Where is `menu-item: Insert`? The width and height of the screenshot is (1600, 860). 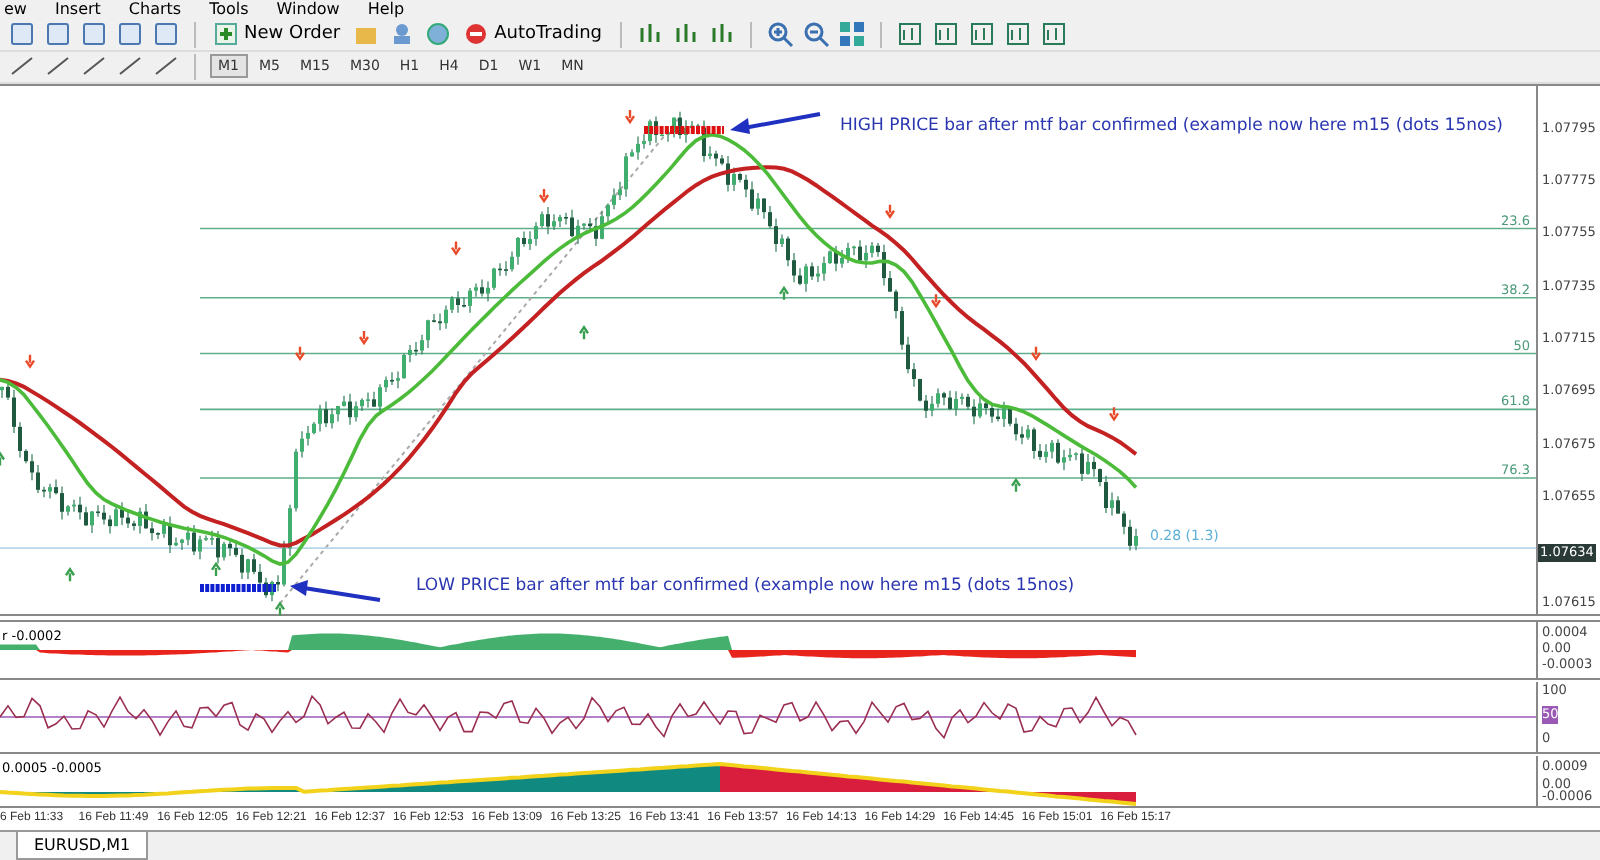
menu-item: Insert is located at coordinates (77, 9).